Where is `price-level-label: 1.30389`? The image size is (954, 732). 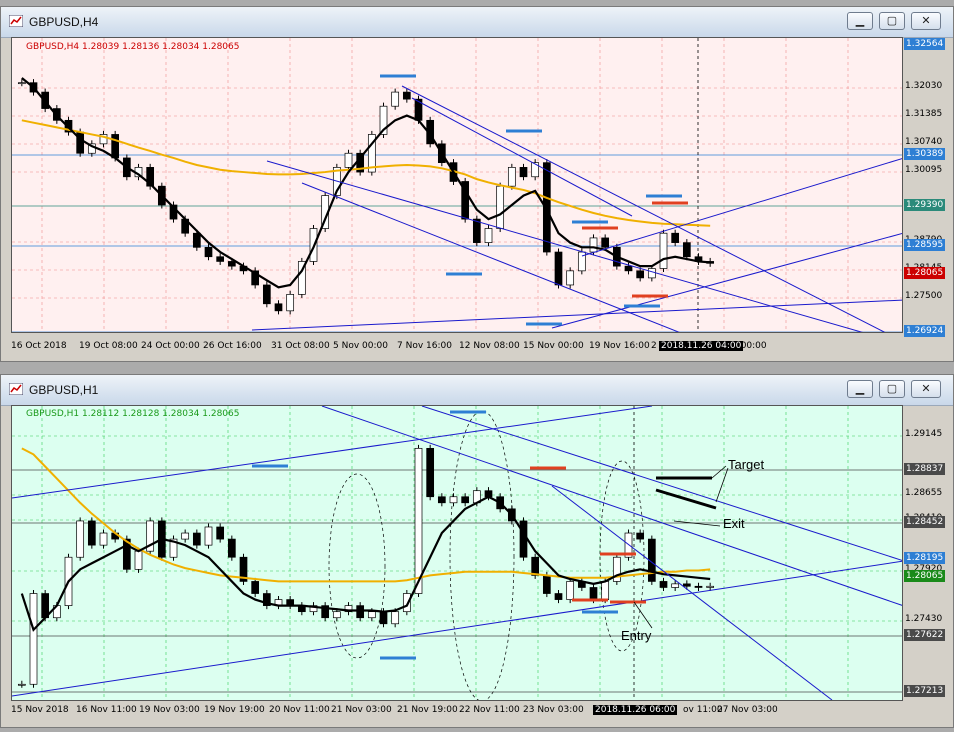
price-level-label: 1.30389 is located at coordinates (925, 154).